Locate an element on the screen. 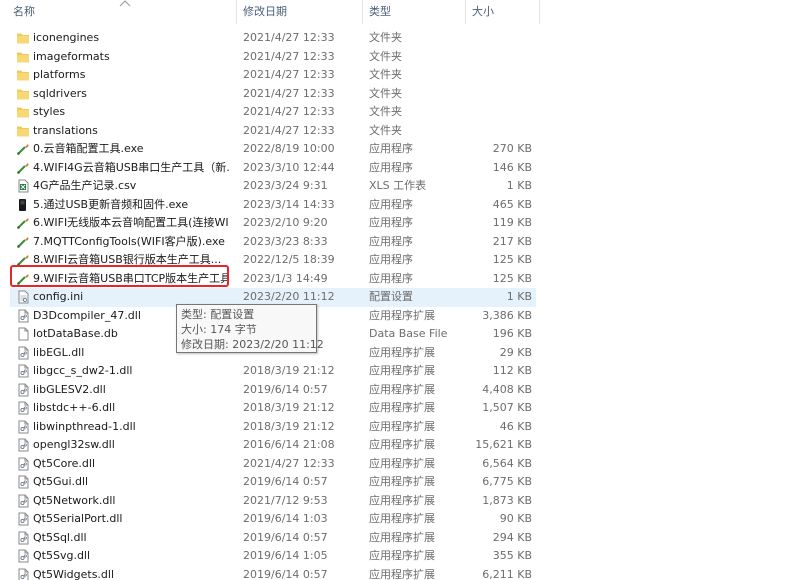 This screenshot has width=800, height=580. file-name: libstdc++-6.dll is located at coordinates (74, 407).